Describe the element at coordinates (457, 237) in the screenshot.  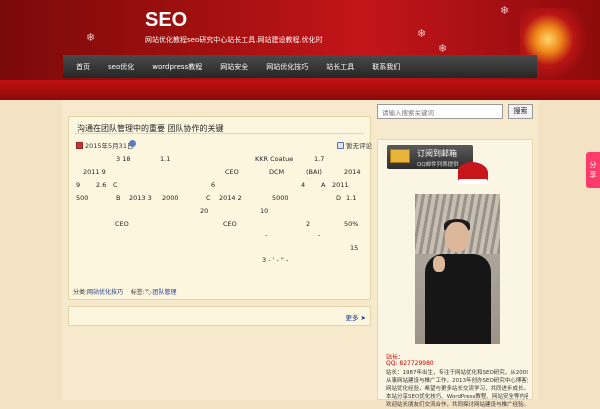
I see `photo-head` at that location.